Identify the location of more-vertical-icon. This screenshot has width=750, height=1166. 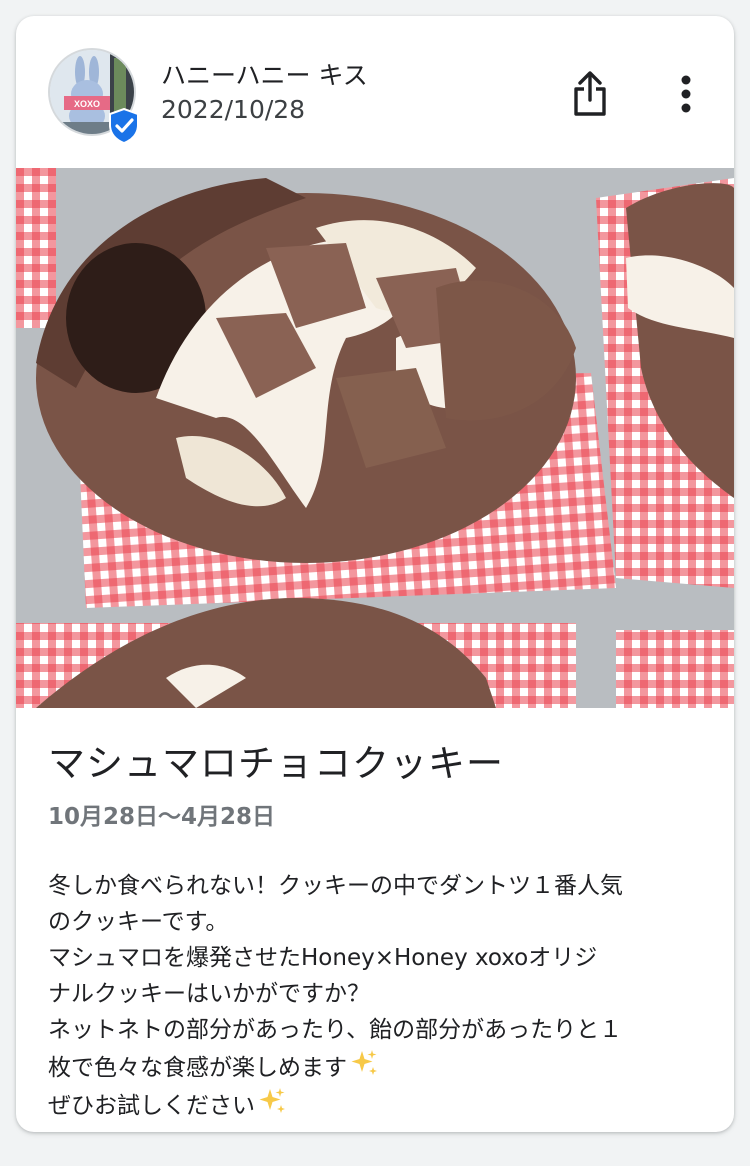
(686, 94).